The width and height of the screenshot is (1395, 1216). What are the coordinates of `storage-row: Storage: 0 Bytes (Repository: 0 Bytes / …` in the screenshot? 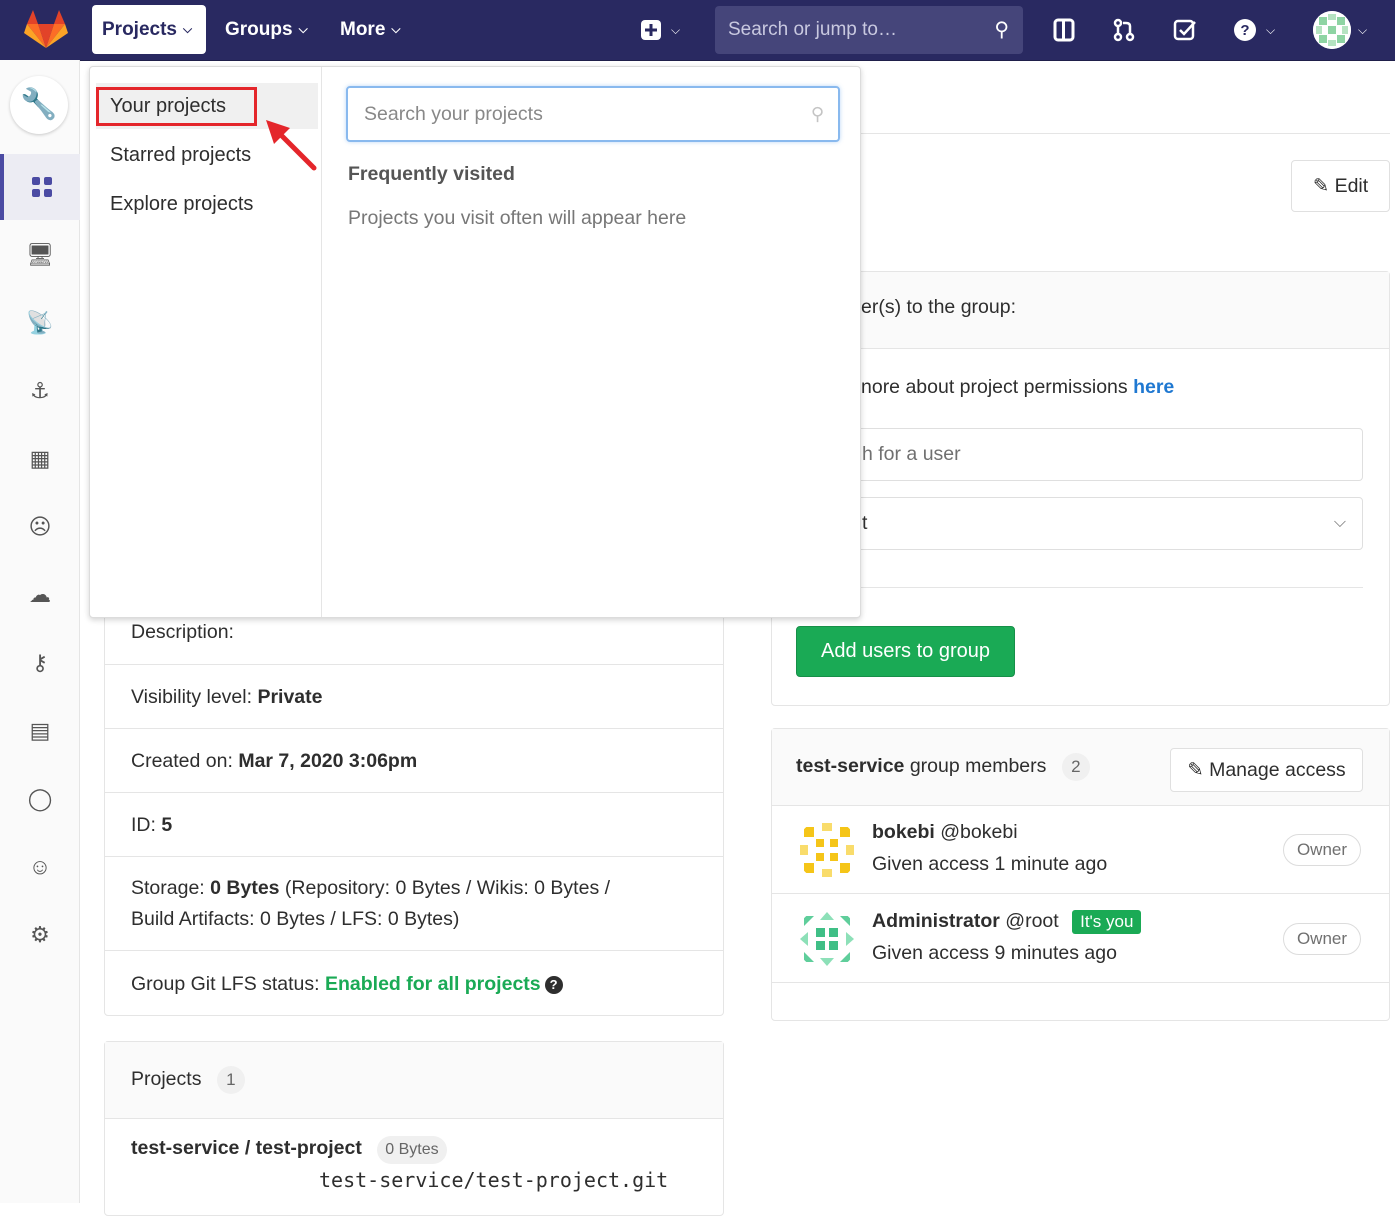 It's located at (414, 903).